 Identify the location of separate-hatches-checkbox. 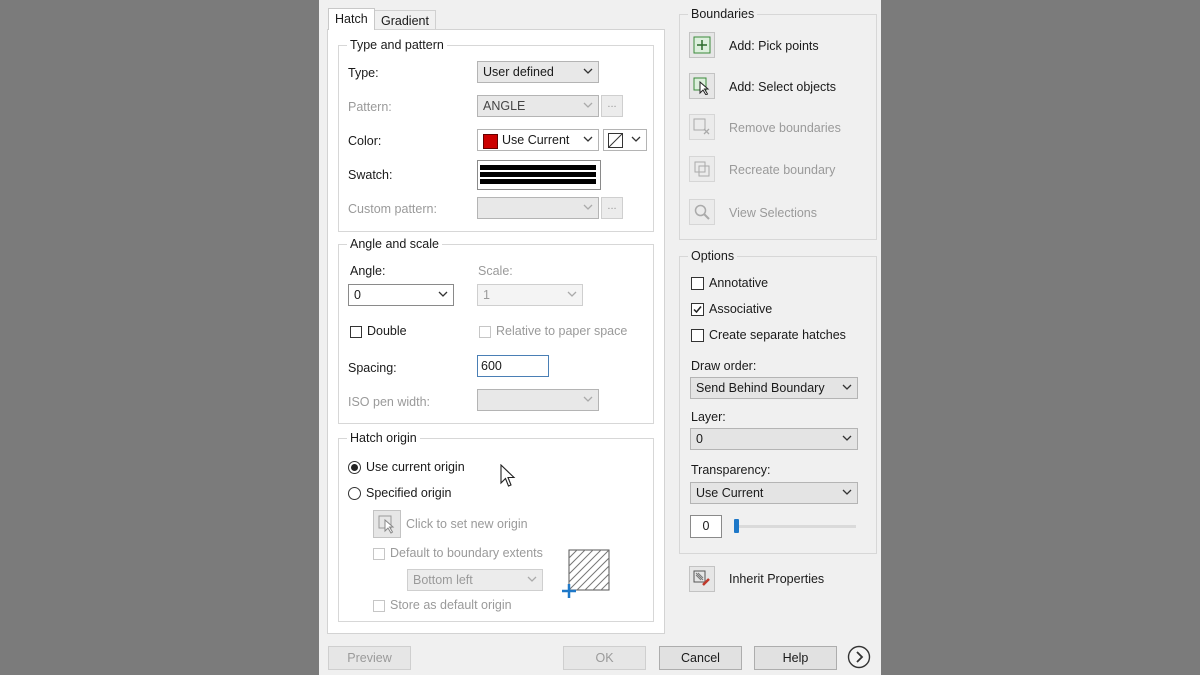
(697, 335).